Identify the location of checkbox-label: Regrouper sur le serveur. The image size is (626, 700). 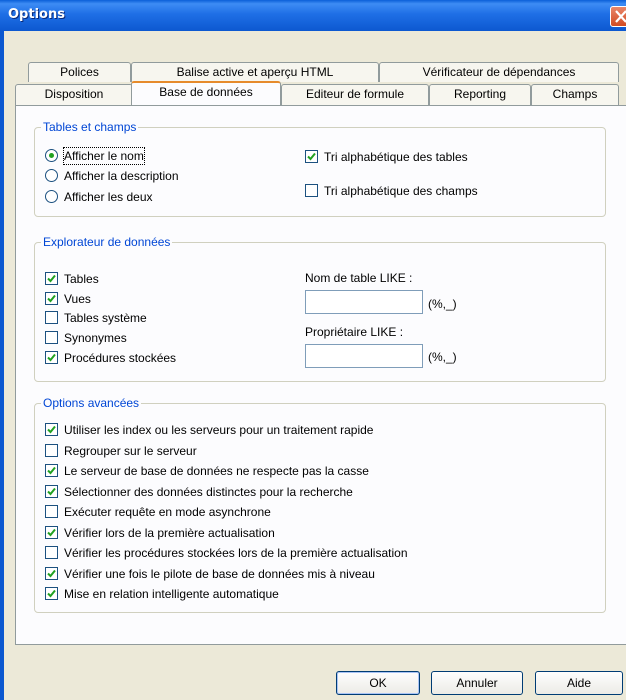
(130, 450).